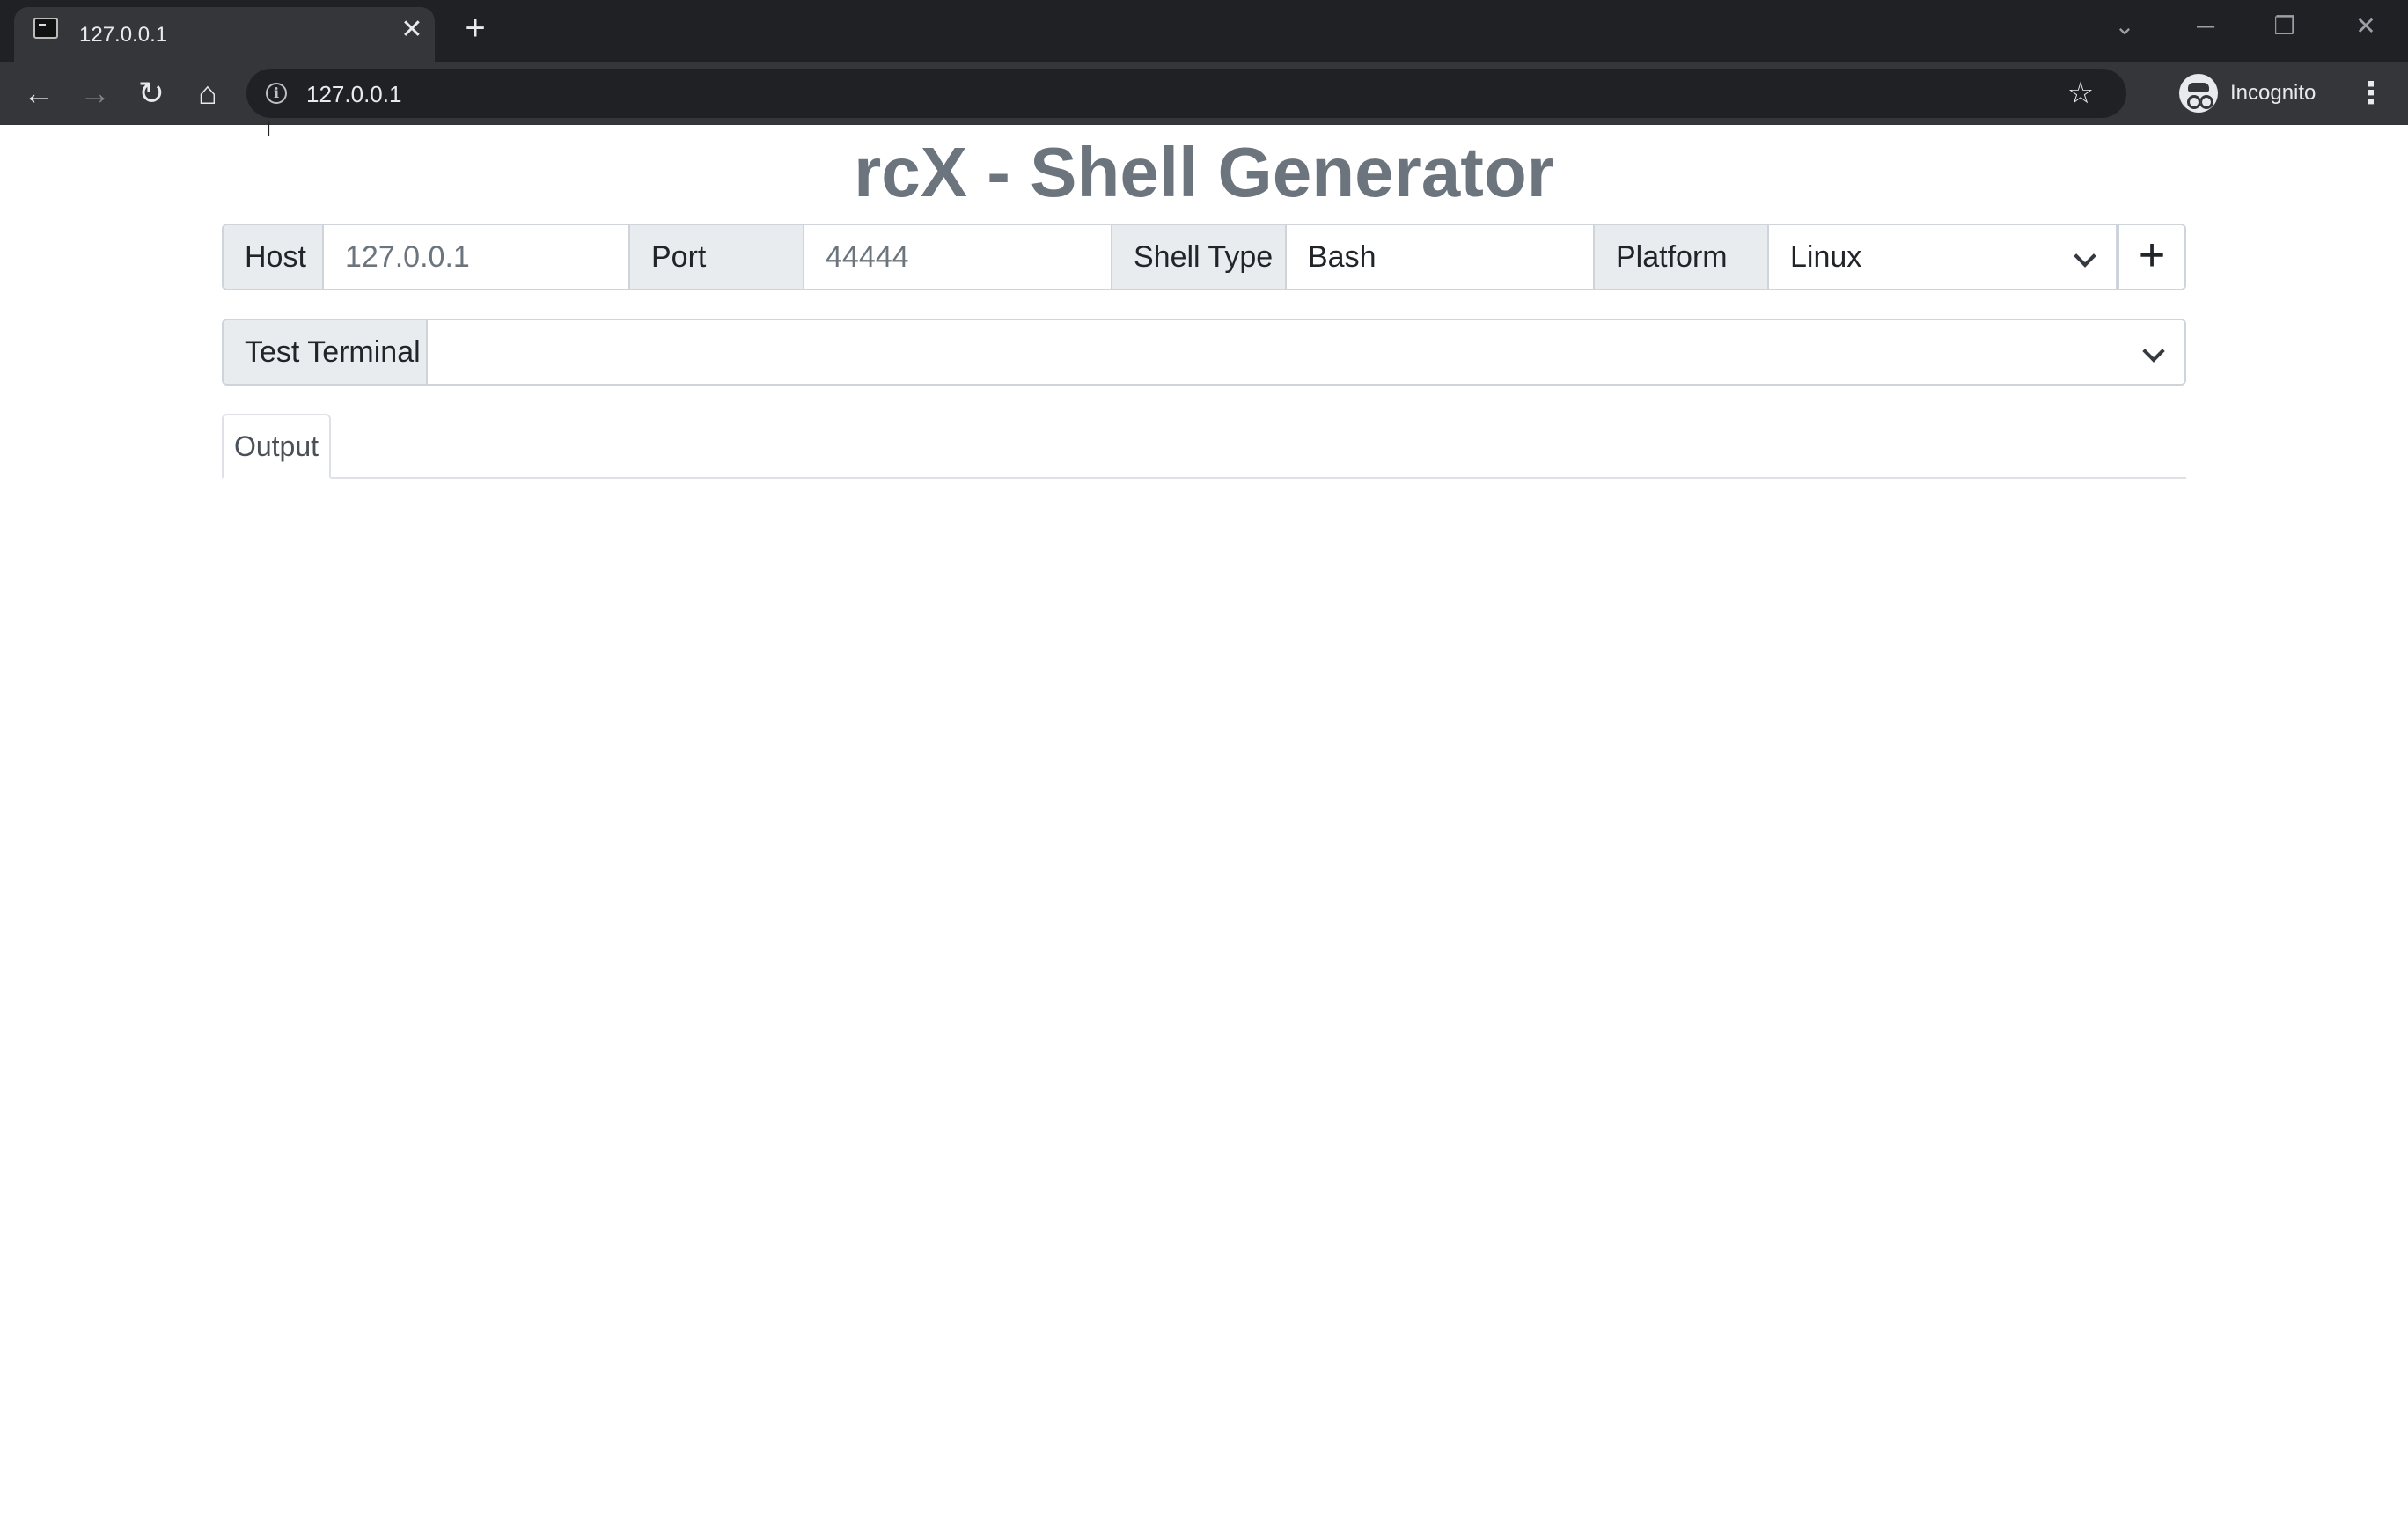  Describe the element at coordinates (2205, 26) in the screenshot. I see `minimize-icon: ─` at that location.